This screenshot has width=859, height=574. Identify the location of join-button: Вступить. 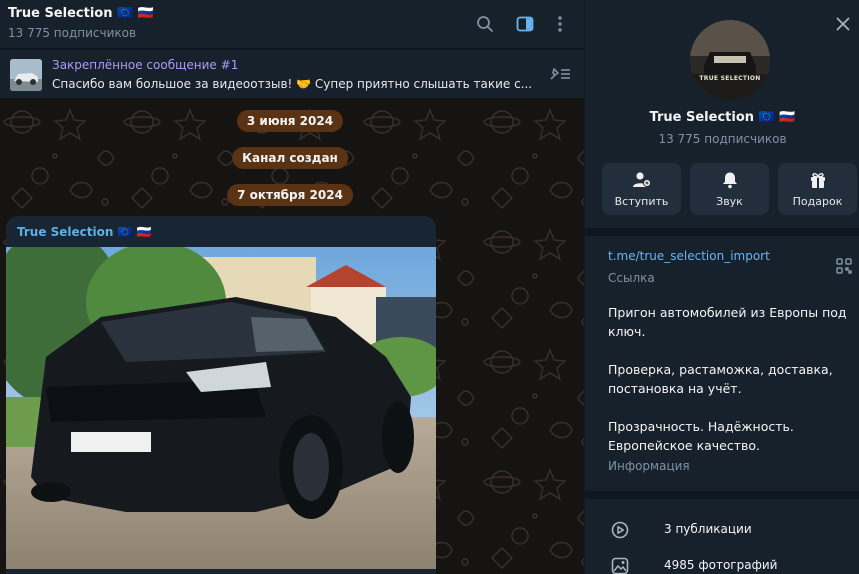
(641, 189).